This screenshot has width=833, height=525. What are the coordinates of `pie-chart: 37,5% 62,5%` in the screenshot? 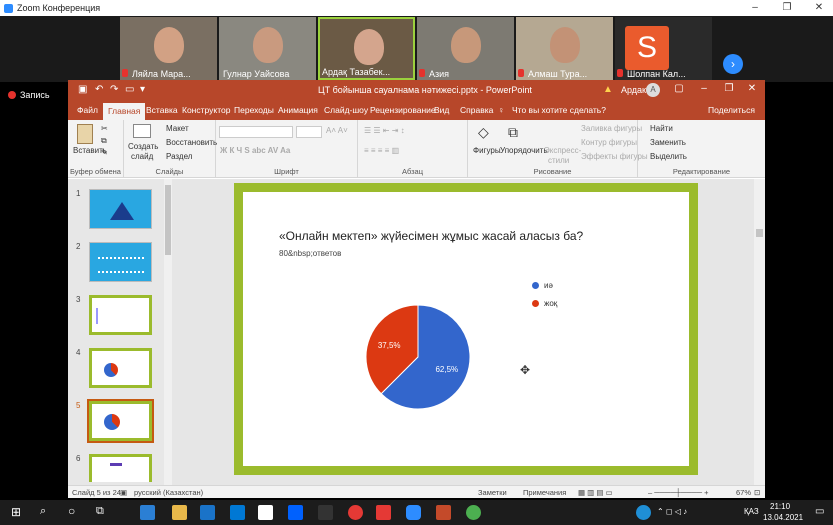 It's located at (418, 357).